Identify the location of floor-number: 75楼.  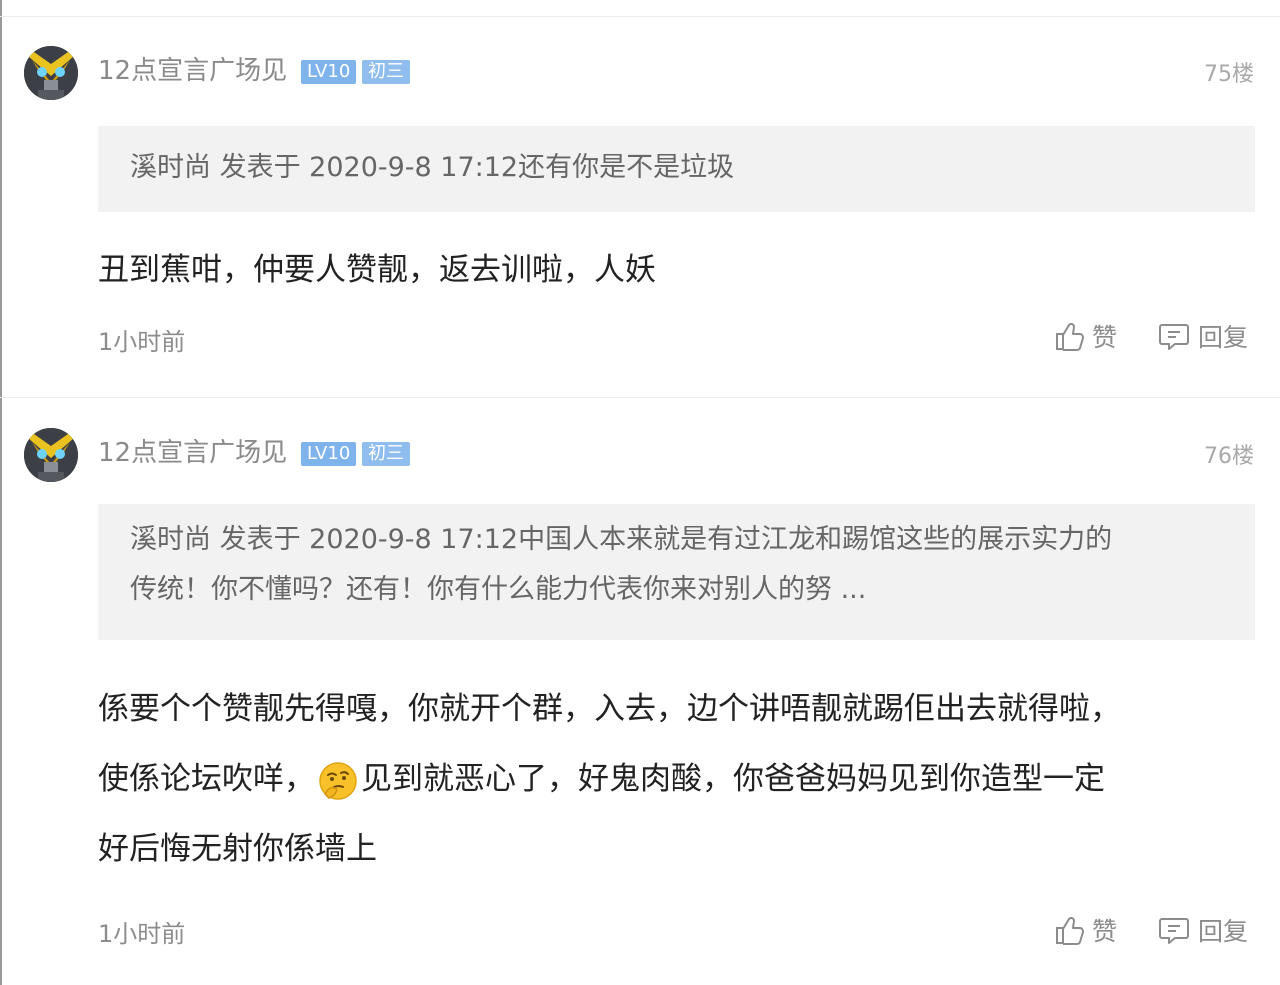
(1229, 74).